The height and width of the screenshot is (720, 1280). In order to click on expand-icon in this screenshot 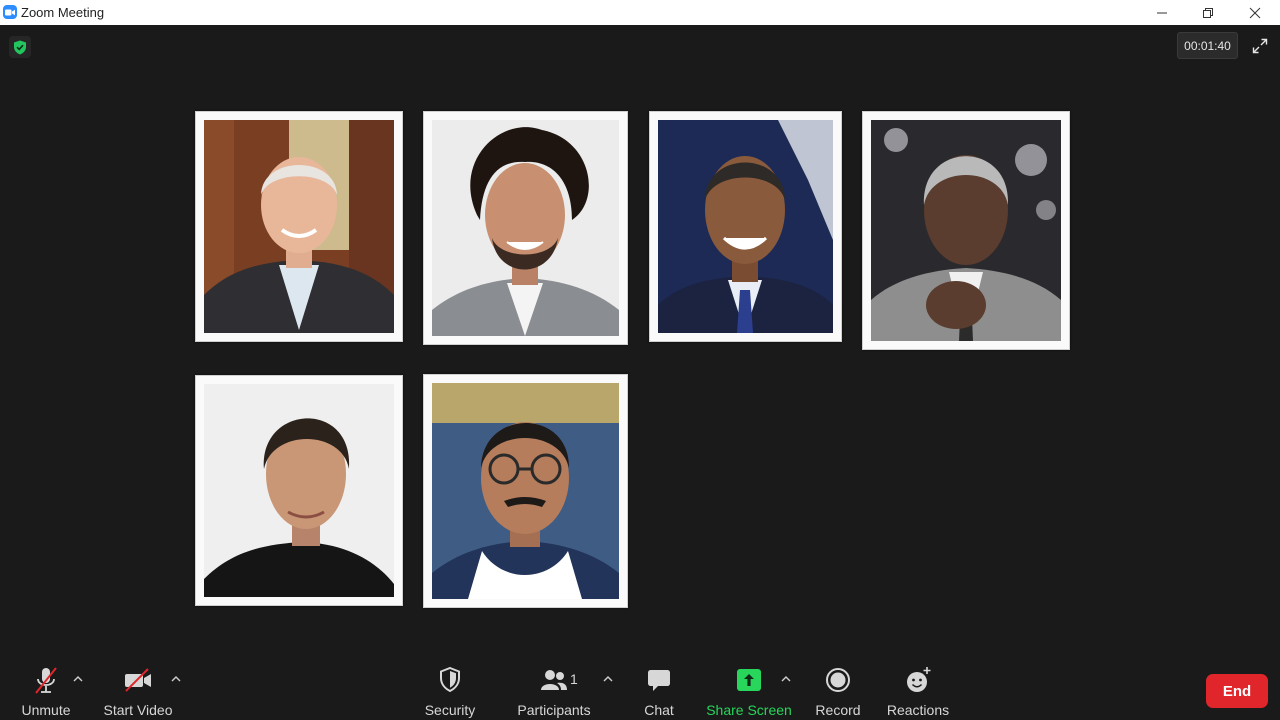, I will do `click(1260, 46)`.